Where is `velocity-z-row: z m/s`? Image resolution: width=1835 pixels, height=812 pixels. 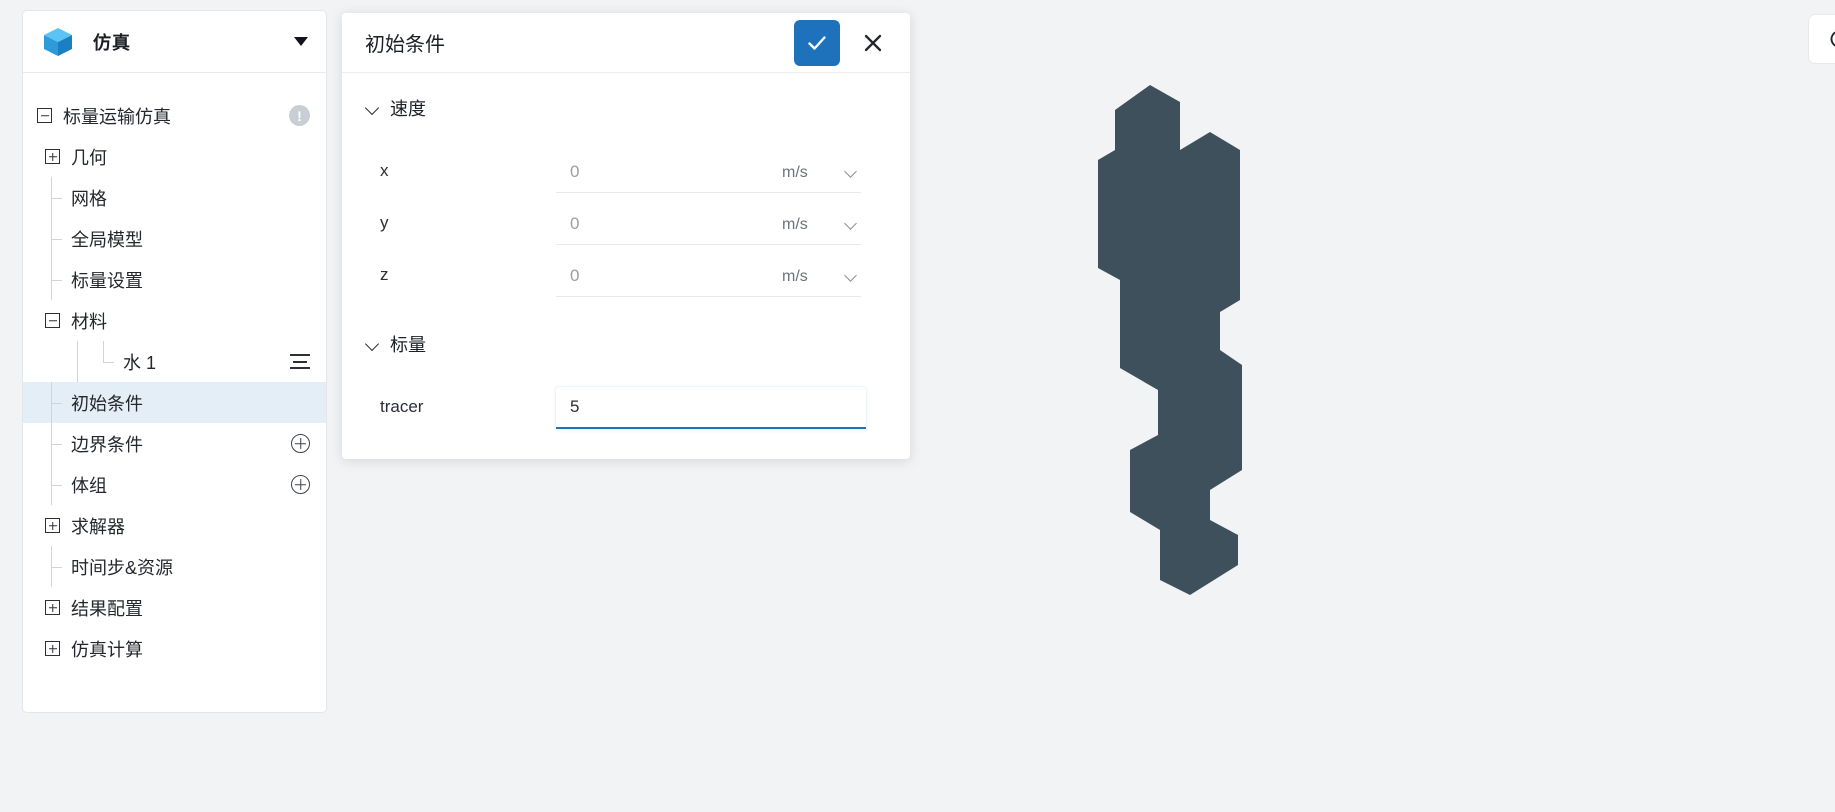
velocity-z-row: z m/s is located at coordinates (626, 271).